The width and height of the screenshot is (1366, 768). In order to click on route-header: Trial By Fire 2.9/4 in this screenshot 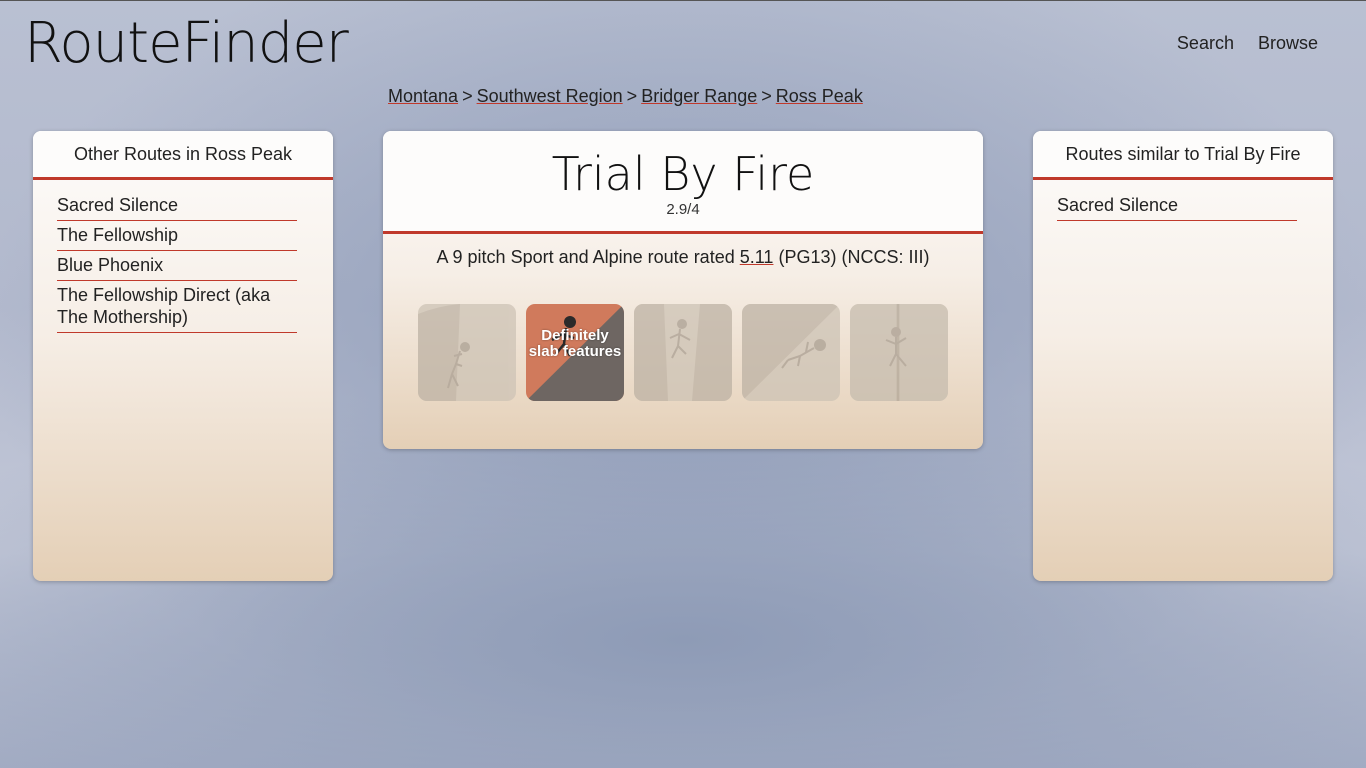, I will do `click(683, 182)`.